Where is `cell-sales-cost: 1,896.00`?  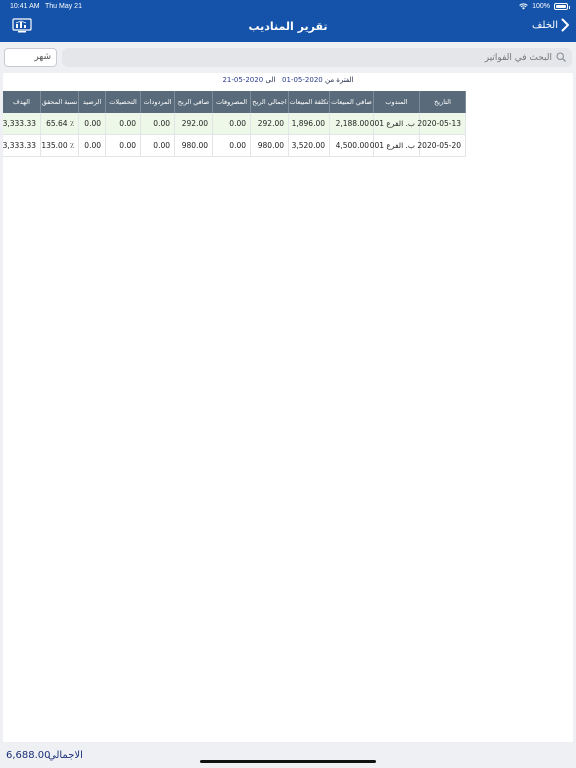 cell-sales-cost: 1,896.00 is located at coordinates (309, 123).